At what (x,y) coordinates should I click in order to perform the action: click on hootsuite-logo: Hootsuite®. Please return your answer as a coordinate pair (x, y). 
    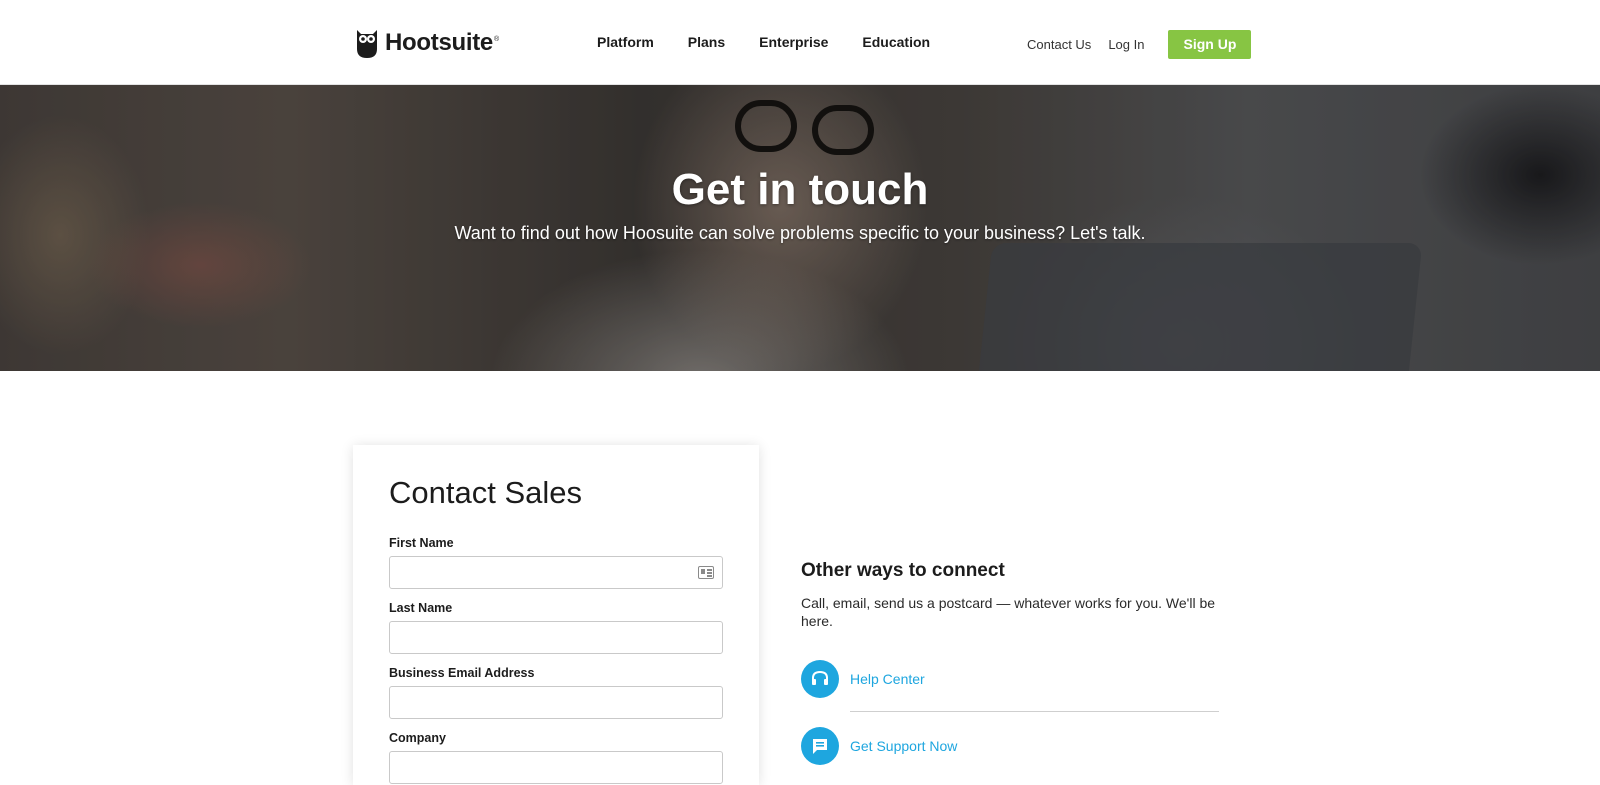
    Looking at the image, I should click on (427, 43).